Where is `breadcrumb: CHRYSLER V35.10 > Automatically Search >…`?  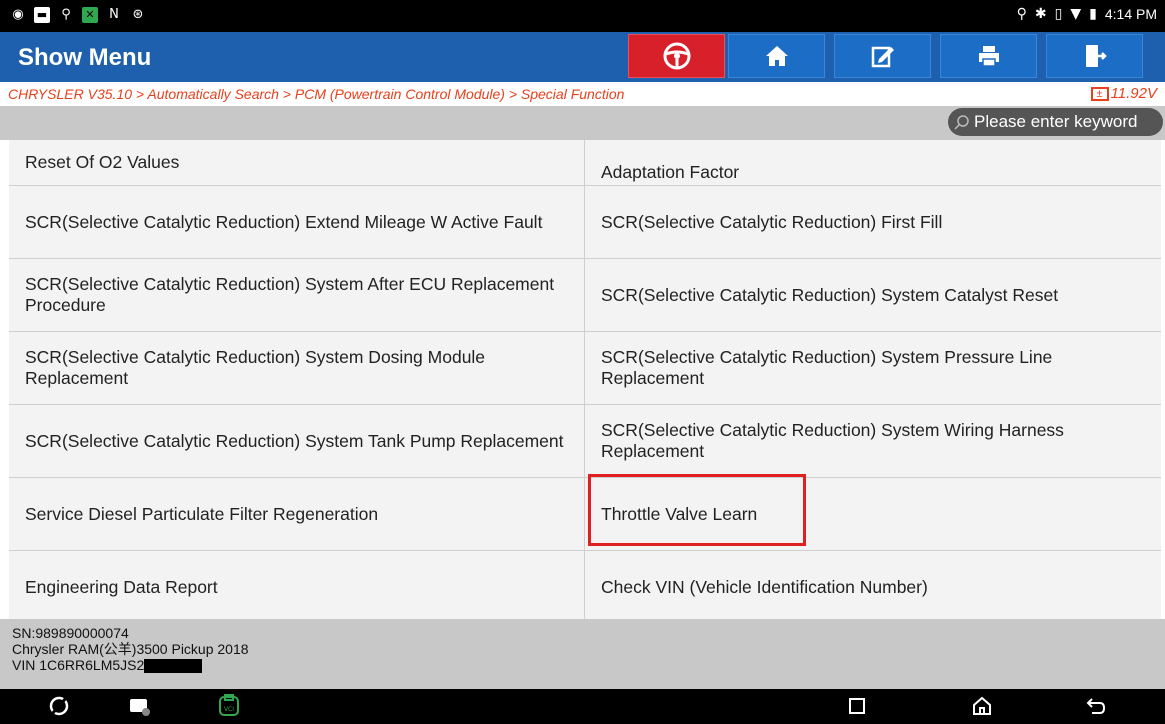
breadcrumb: CHRYSLER V35.10 > Automatically Search >… is located at coordinates (316, 94).